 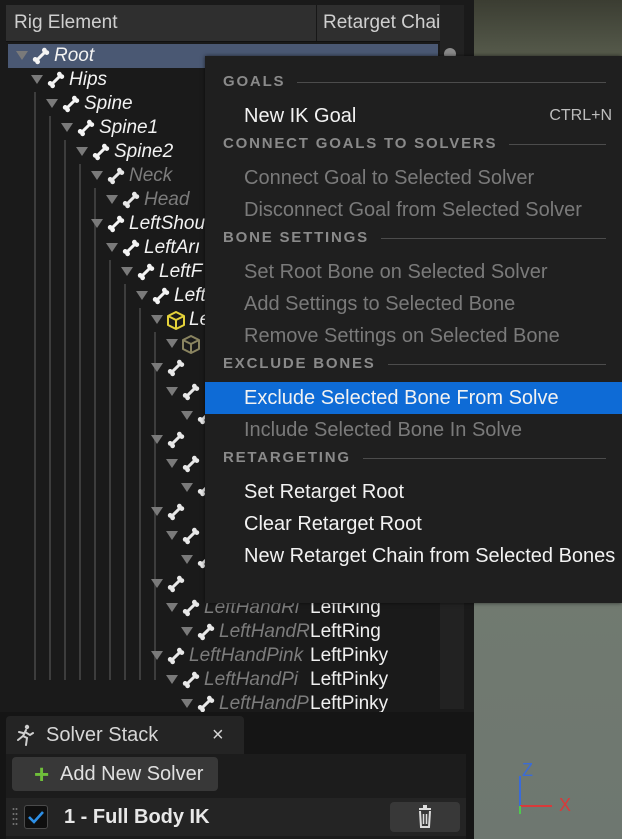 What do you see at coordinates (413, 272) in the screenshot?
I see `menu-item: Set Root Bone on Selected Solver` at bounding box center [413, 272].